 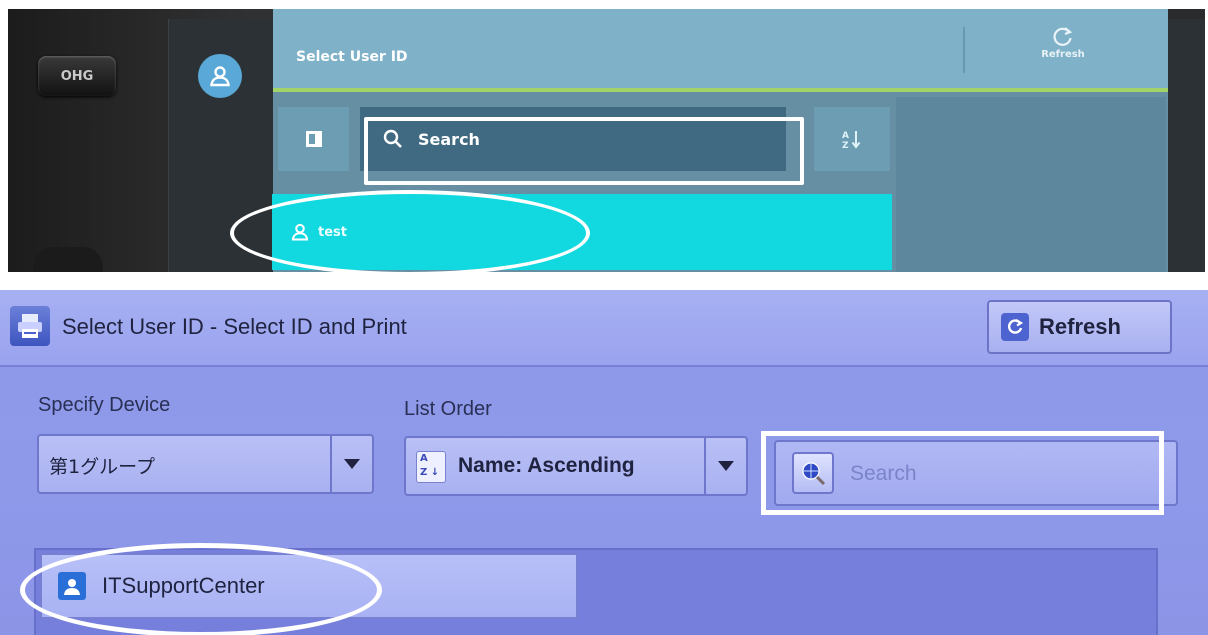 I want to click on user-avatar-icon, so click(x=220, y=76).